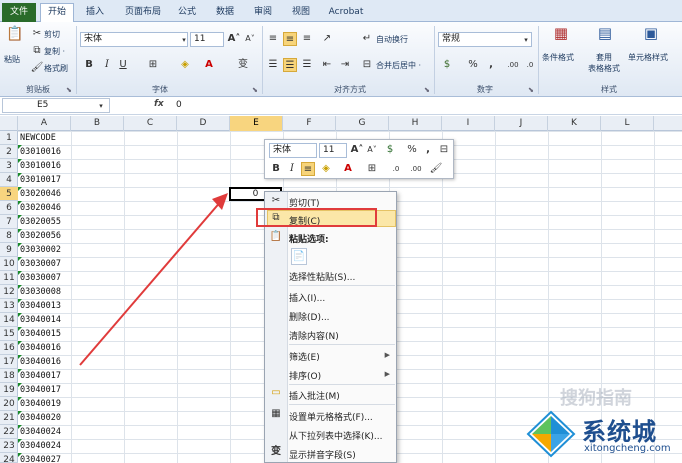  Describe the element at coordinates (309, 240) in the screenshot. I see `paste-options-label: 粘贴选项:` at that location.